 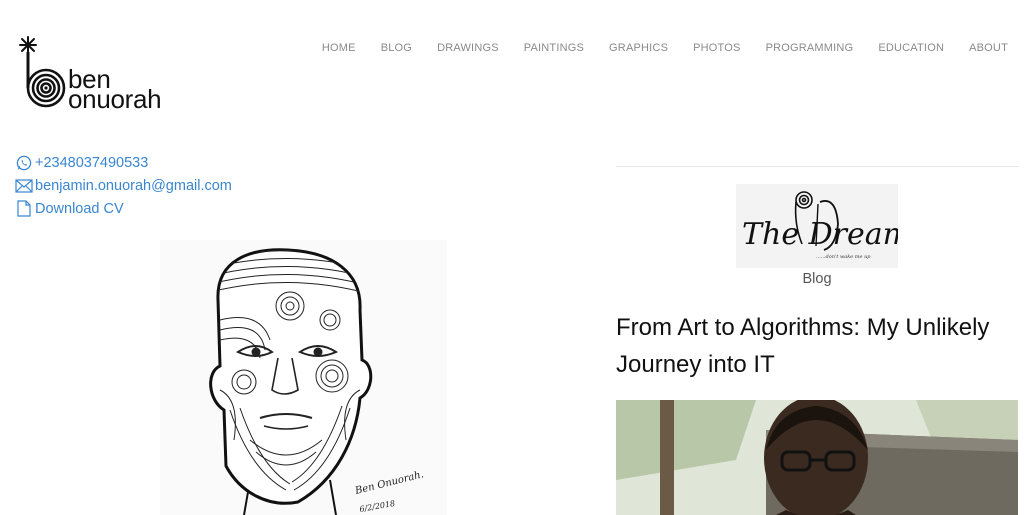 What do you see at coordinates (339, 48) in the screenshot?
I see `nav-home: HOME` at bounding box center [339, 48].